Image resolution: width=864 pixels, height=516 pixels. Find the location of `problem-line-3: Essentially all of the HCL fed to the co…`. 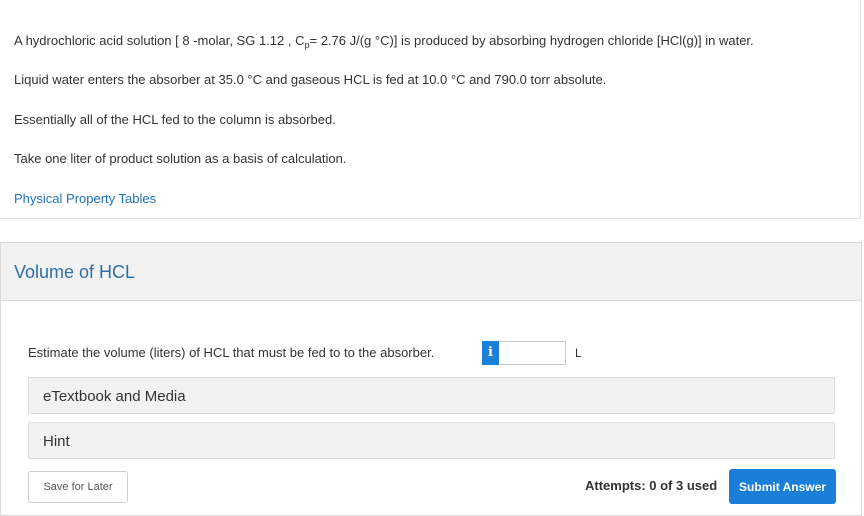

problem-line-3: Essentially all of the HCL fed to the co… is located at coordinates (175, 119).